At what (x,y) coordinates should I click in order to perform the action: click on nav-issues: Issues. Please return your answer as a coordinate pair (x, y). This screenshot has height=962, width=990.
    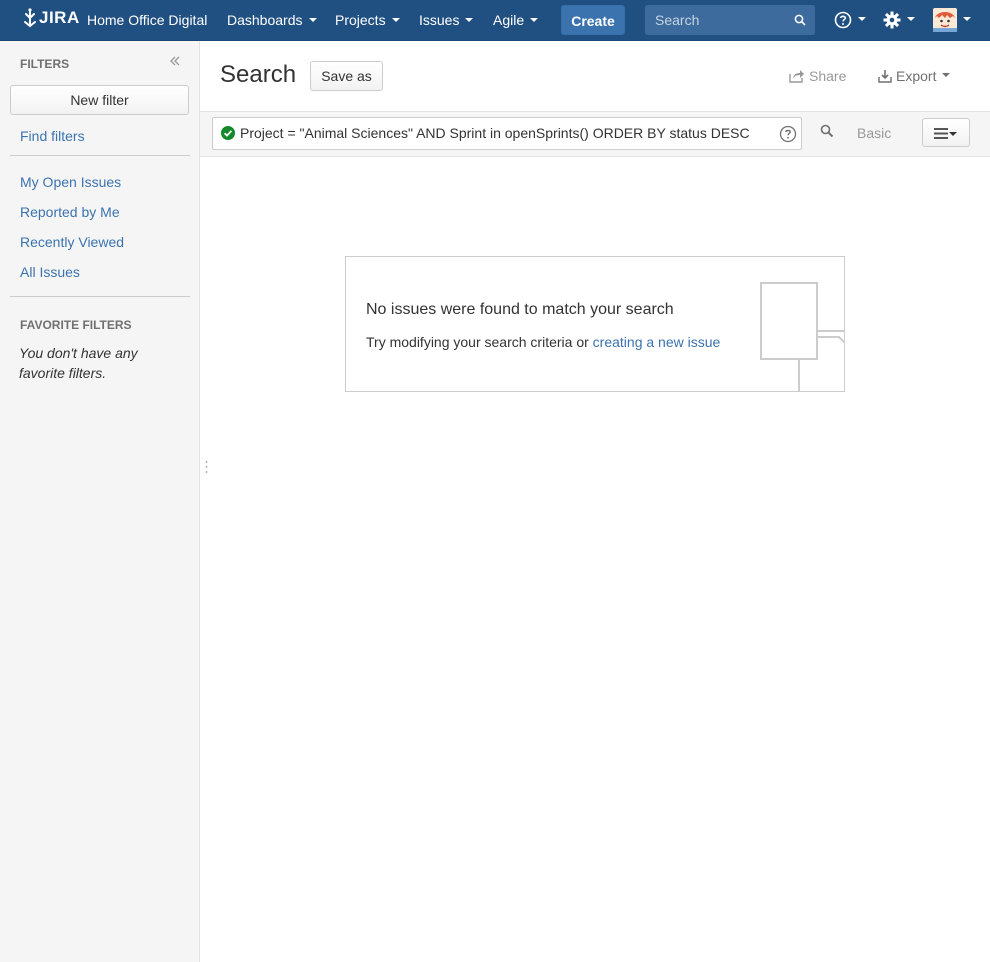
    Looking at the image, I should click on (446, 20).